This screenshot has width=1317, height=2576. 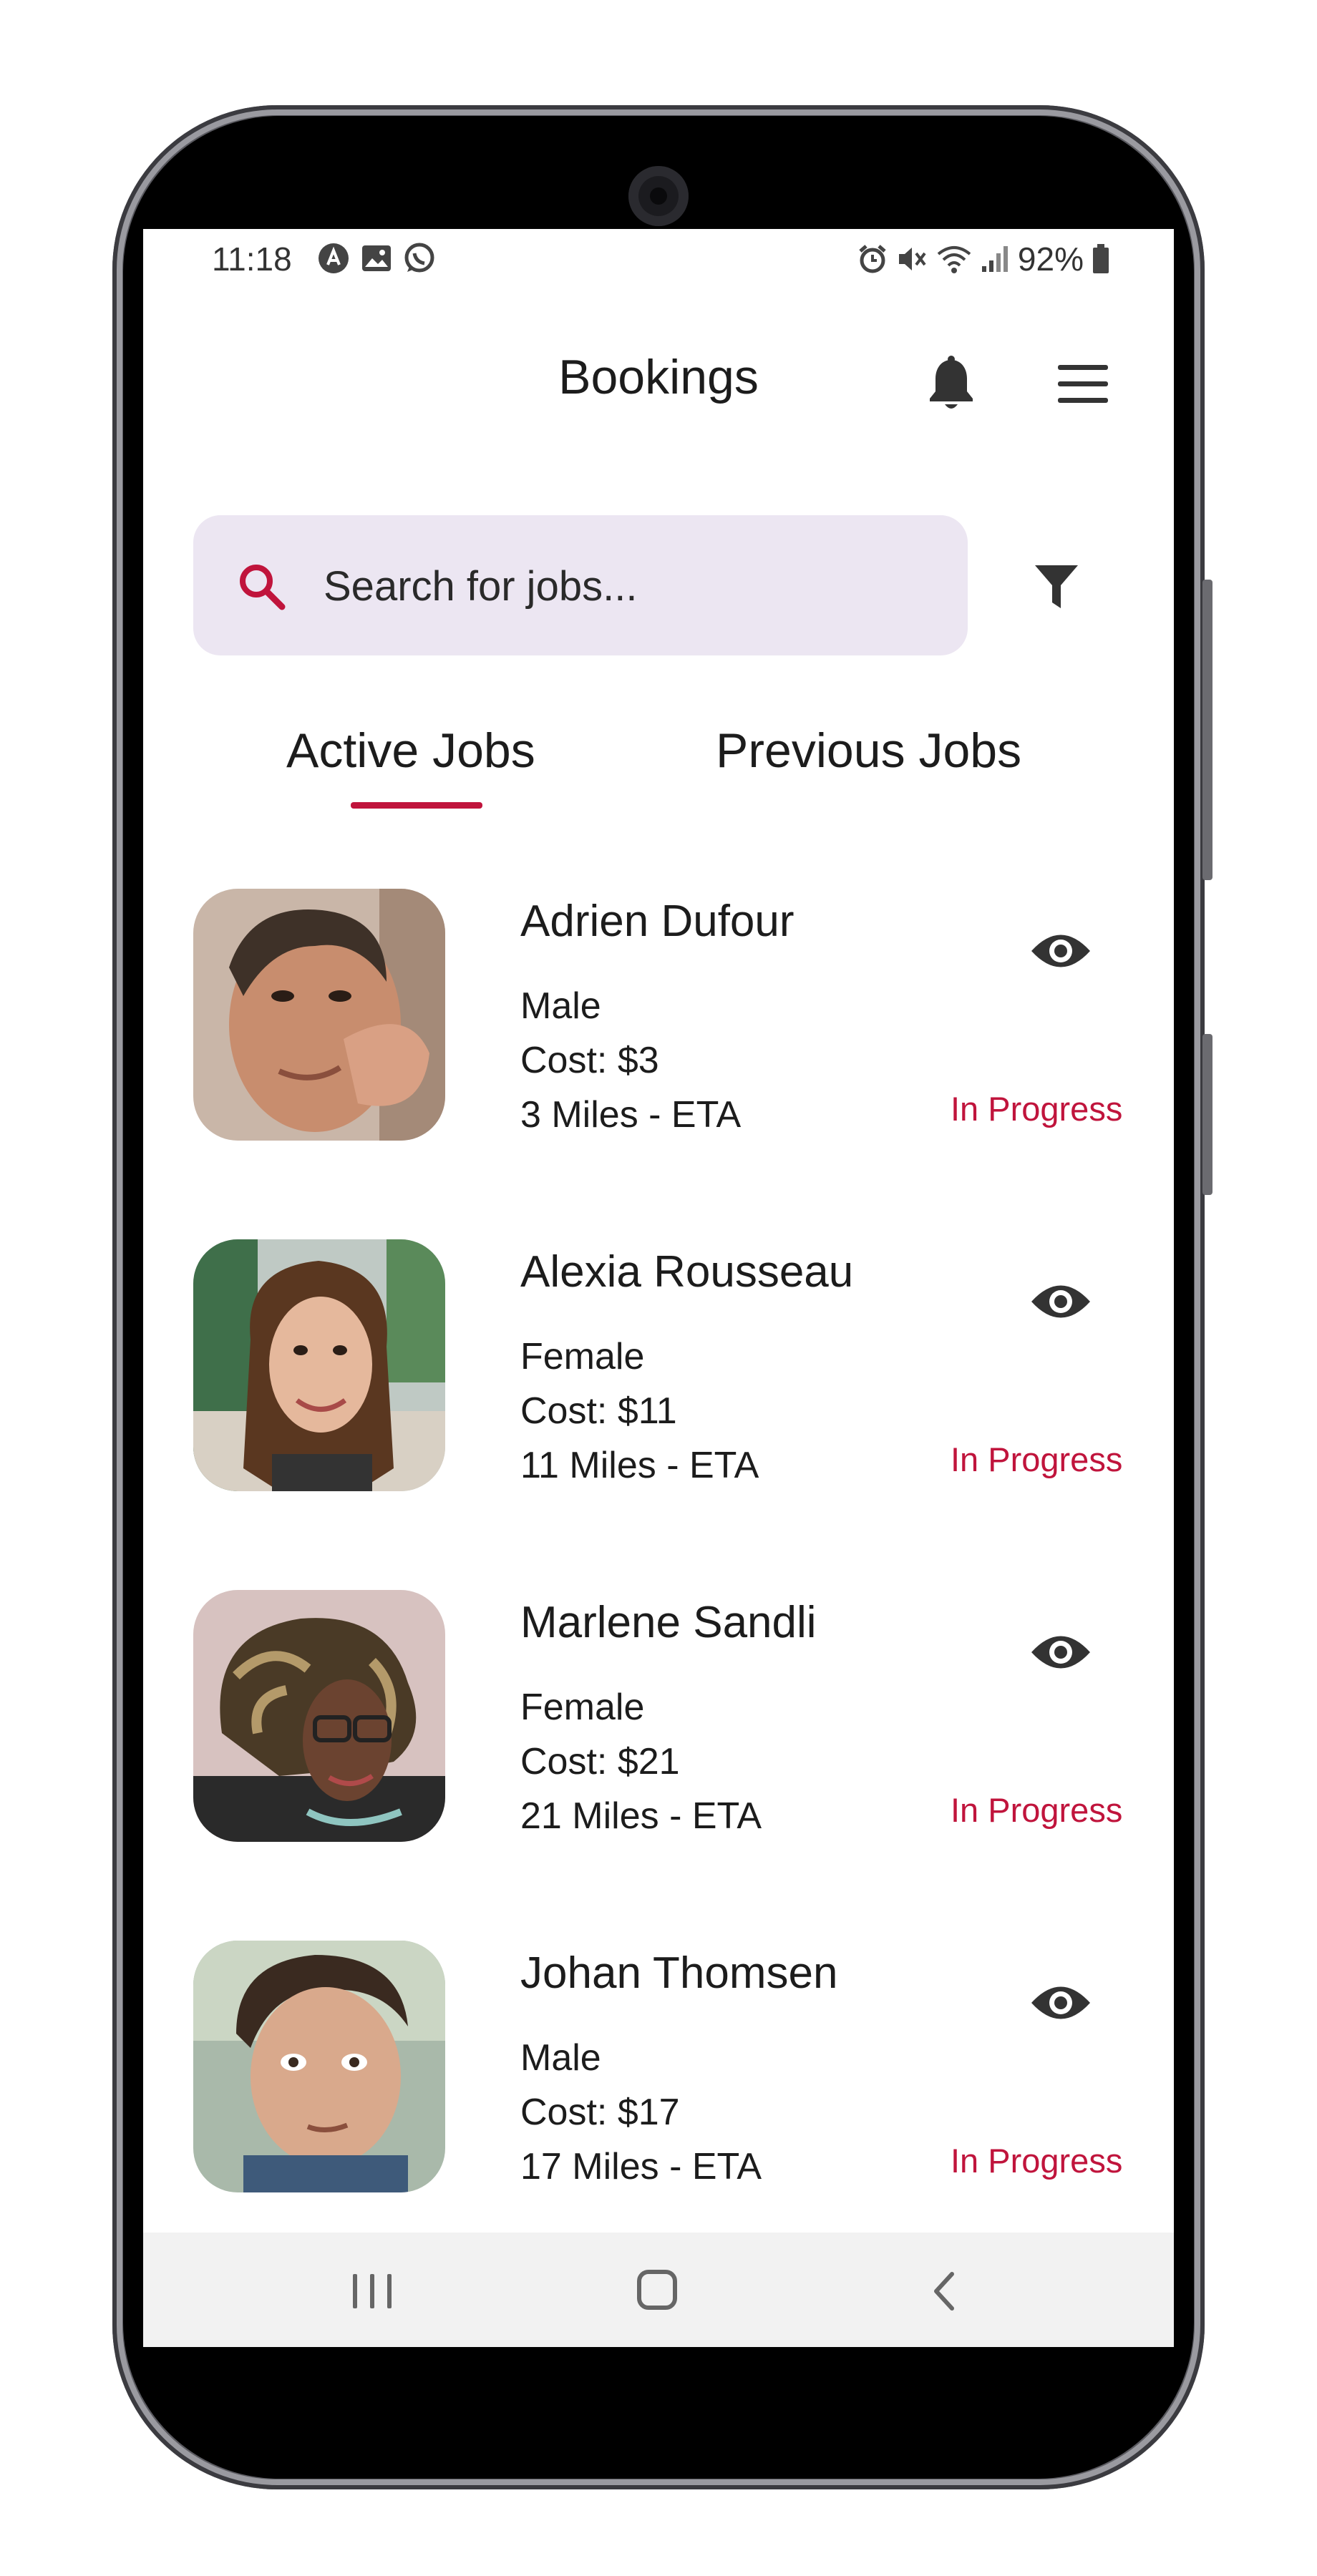 I want to click on app-notification-icon, so click(x=333, y=258).